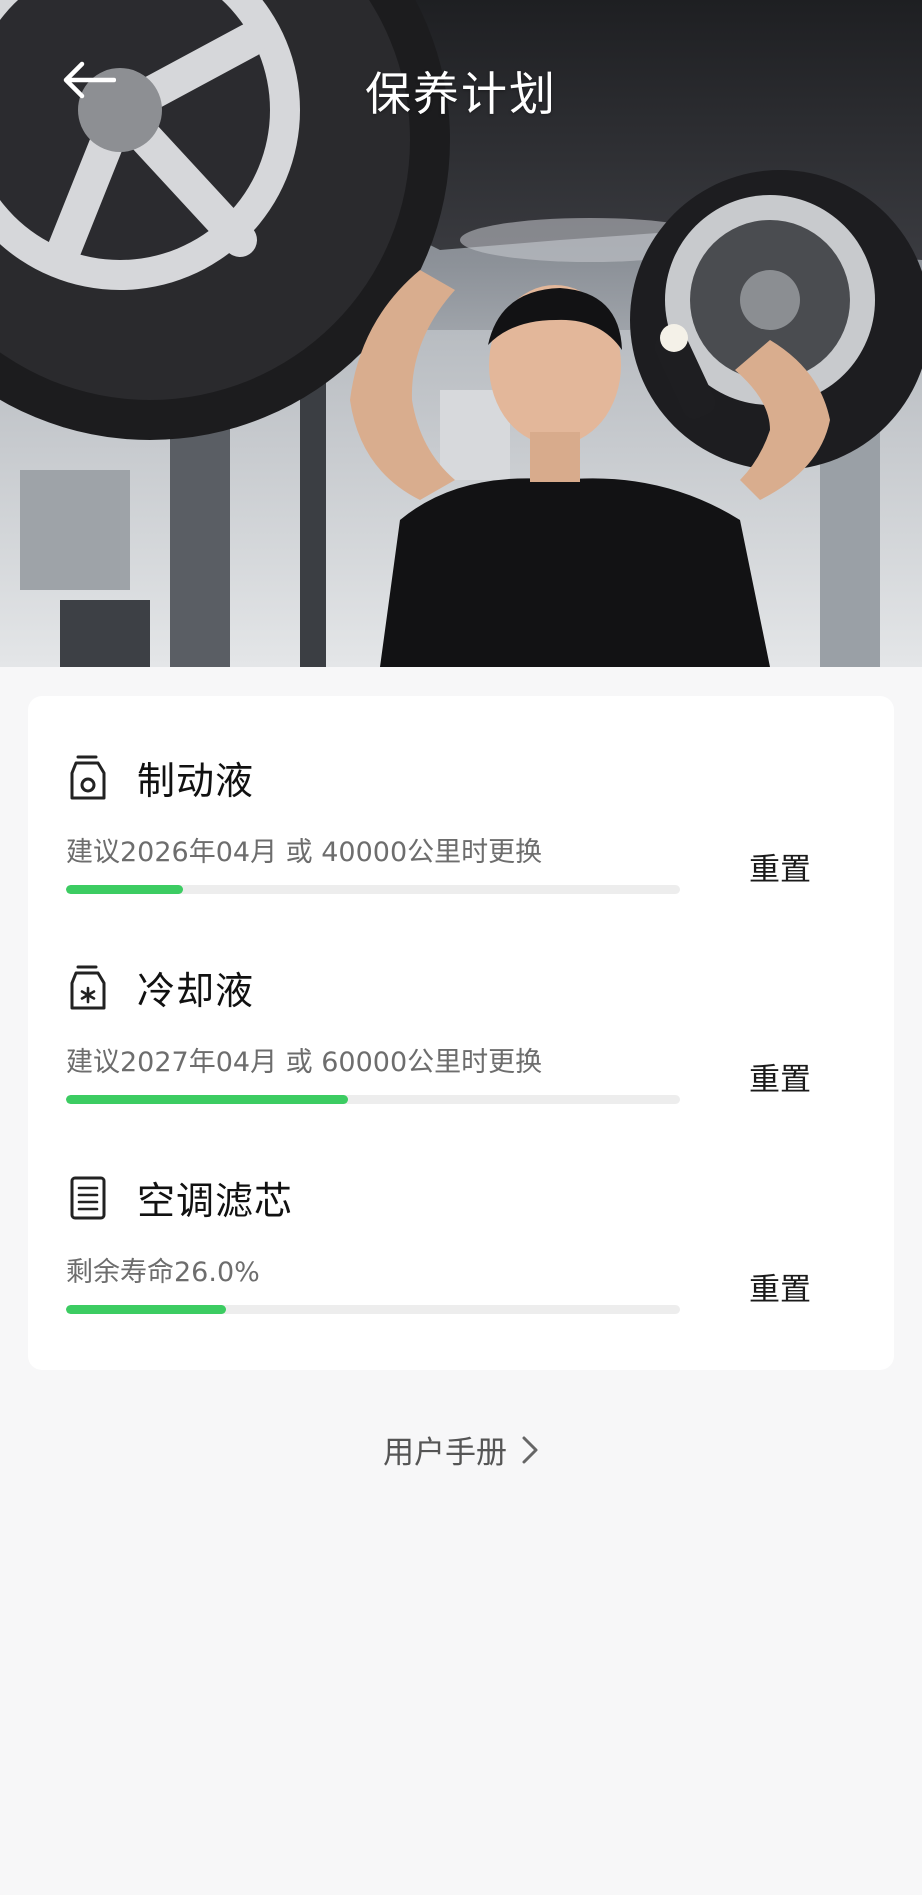 This screenshot has height=1895, width=922. Describe the element at coordinates (445, 1453) in the screenshot. I see `user-manual-label: 用户手册` at that location.